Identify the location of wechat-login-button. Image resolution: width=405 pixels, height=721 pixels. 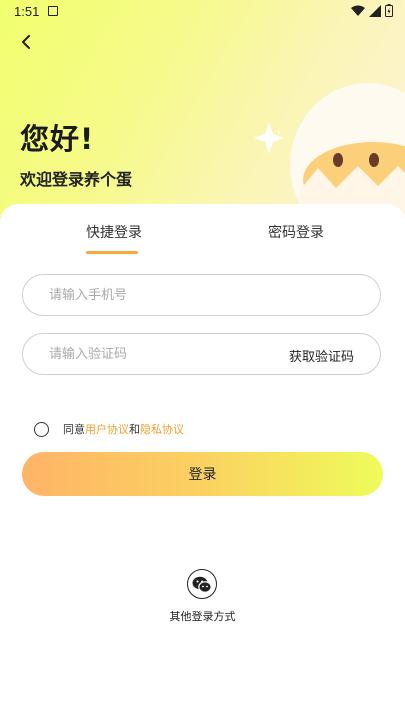
(202, 584).